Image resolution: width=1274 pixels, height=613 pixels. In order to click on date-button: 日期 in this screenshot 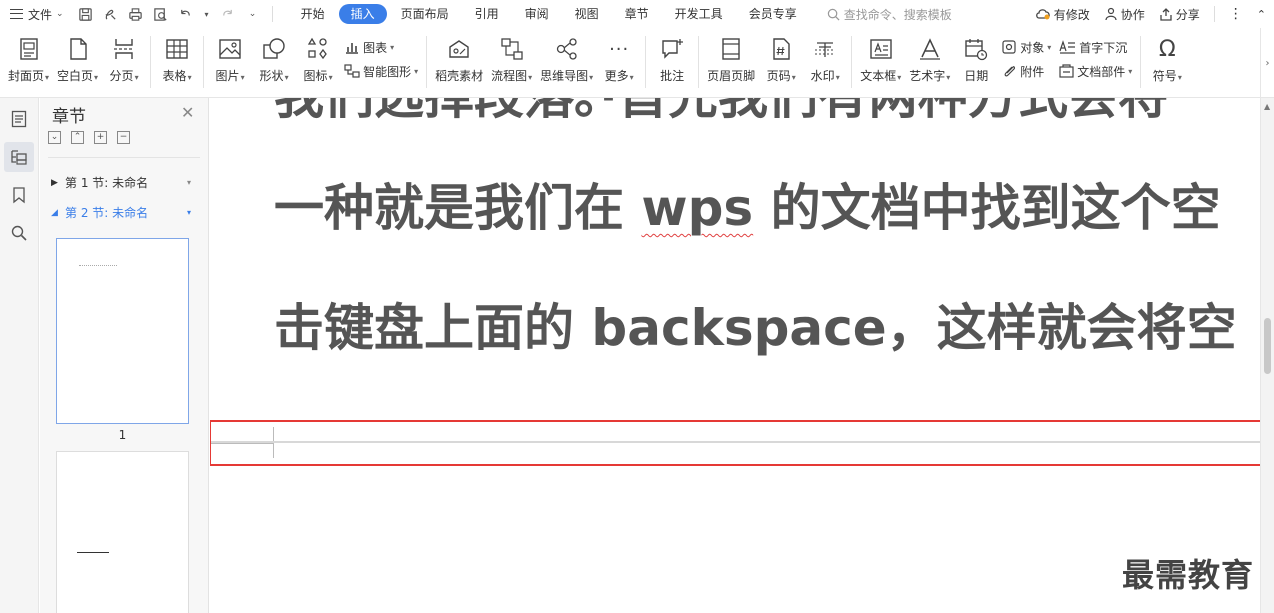, I will do `click(976, 60)`.